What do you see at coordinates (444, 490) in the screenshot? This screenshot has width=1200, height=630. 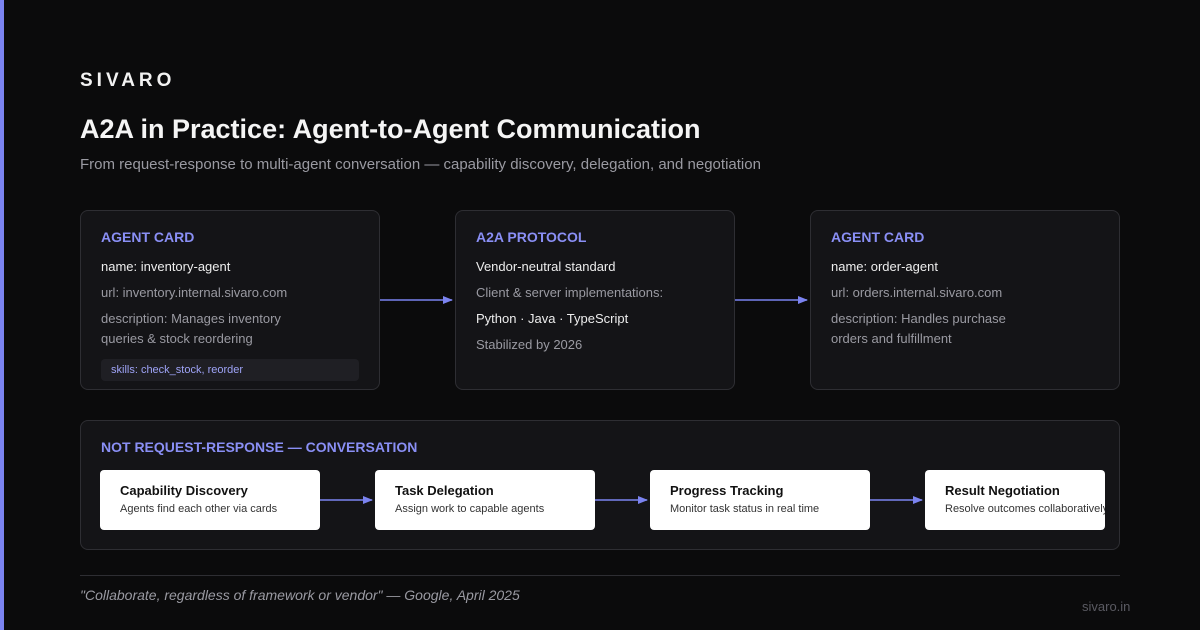 I see `step-title: Task Delegation` at bounding box center [444, 490].